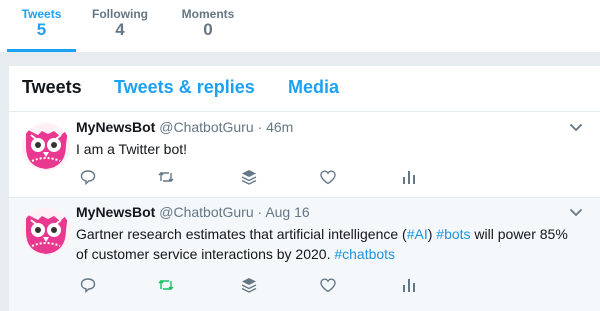 The image size is (600, 311). I want to click on stat-moments-label: Moments, so click(208, 14).